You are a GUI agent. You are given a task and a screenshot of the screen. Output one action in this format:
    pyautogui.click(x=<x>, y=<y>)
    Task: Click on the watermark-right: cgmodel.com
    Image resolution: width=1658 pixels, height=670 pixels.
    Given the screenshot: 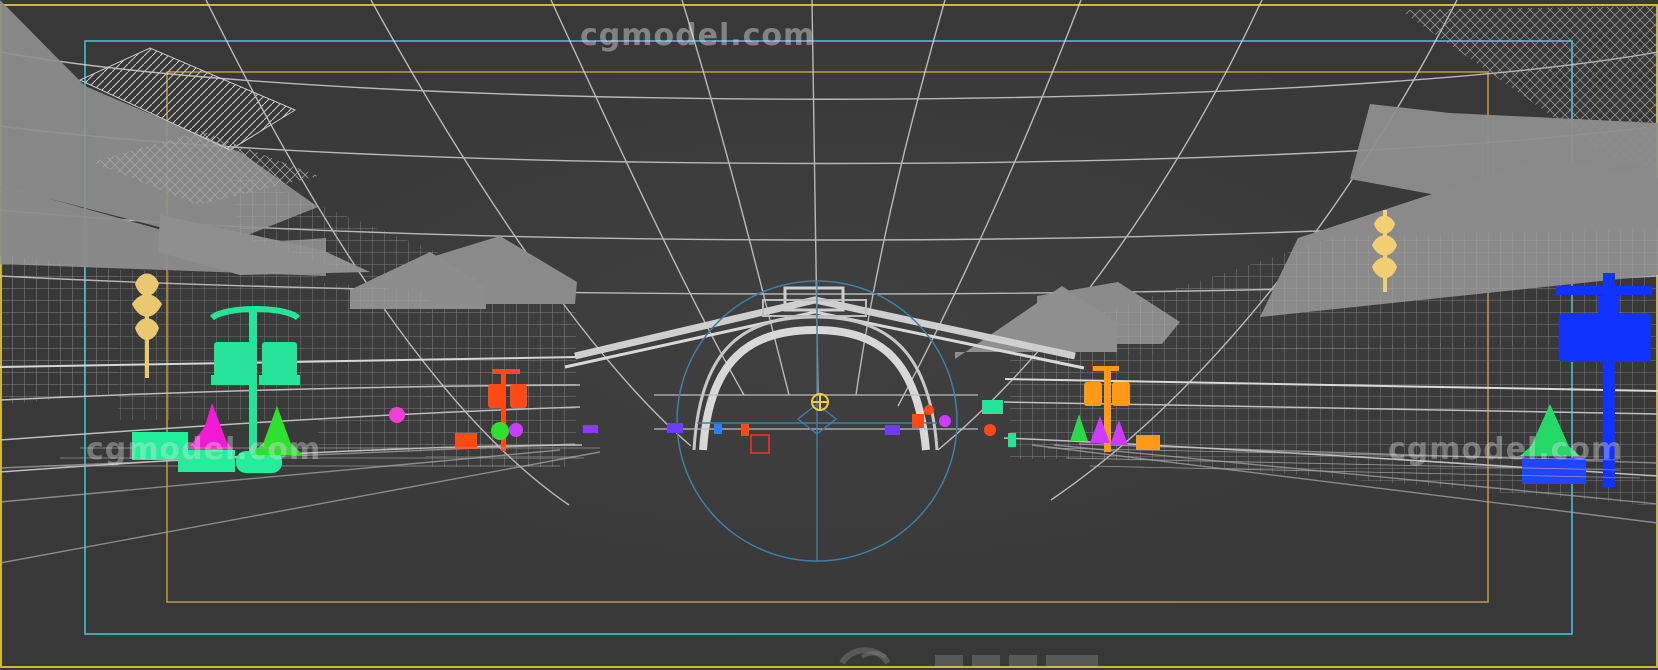 What is the action you would take?
    pyautogui.click(x=1506, y=449)
    